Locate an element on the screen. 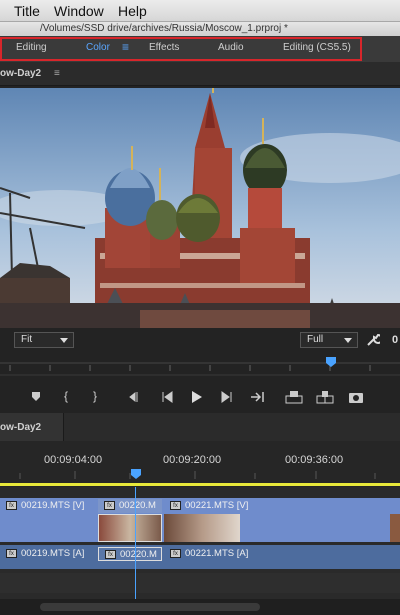 The height and width of the screenshot is (615, 400). transport-controls: { } is located at coordinates (200, 397).